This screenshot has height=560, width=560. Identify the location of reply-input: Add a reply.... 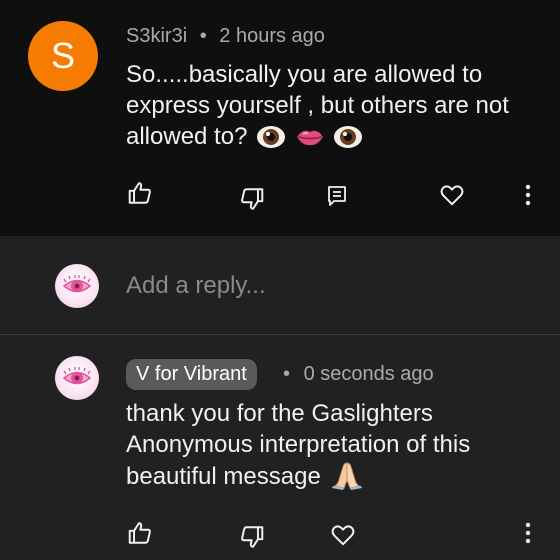
(196, 286).